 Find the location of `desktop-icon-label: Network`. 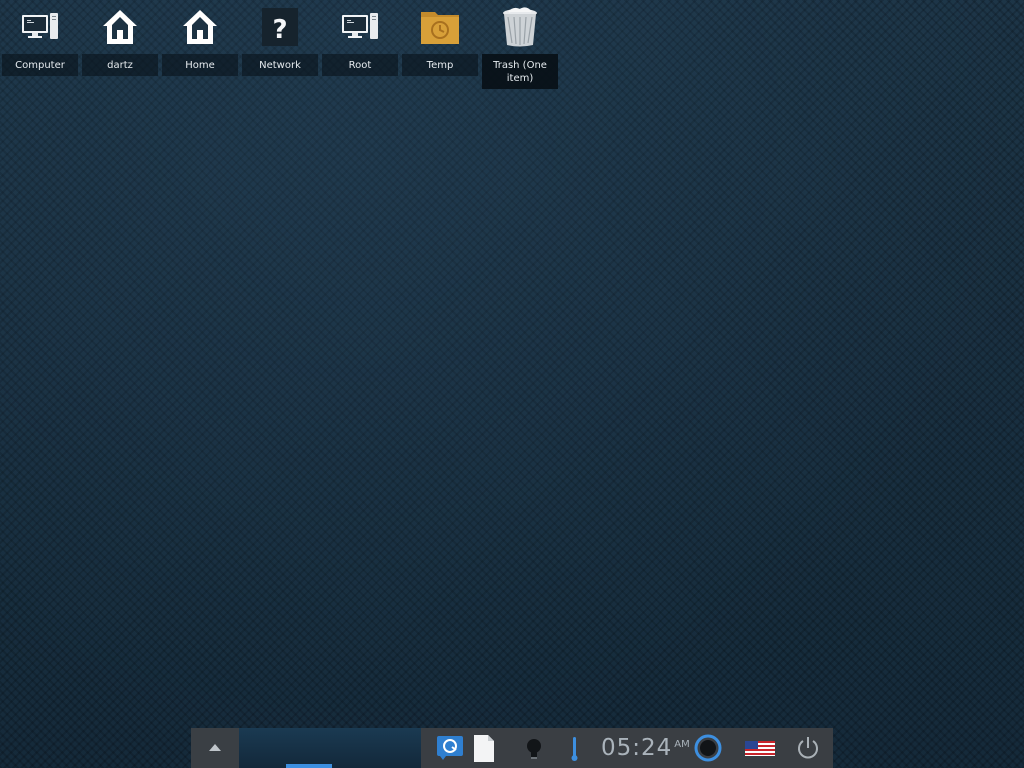

desktop-icon-label: Network is located at coordinates (280, 65).